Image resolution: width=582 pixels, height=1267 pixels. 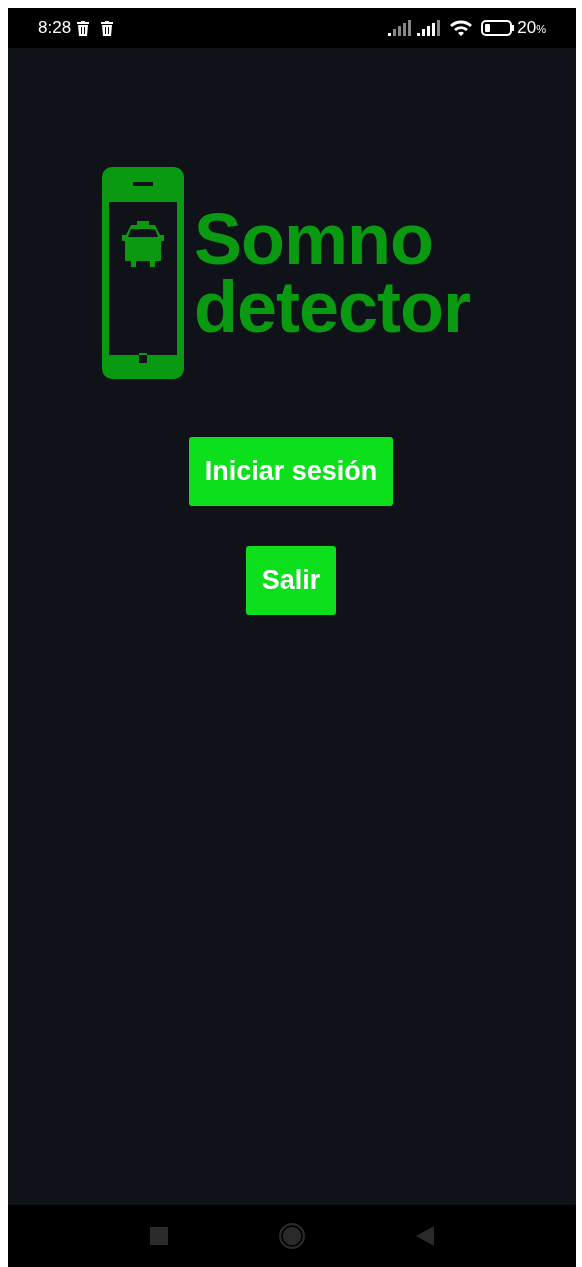 I want to click on battery-level: 20%, so click(x=531, y=28).